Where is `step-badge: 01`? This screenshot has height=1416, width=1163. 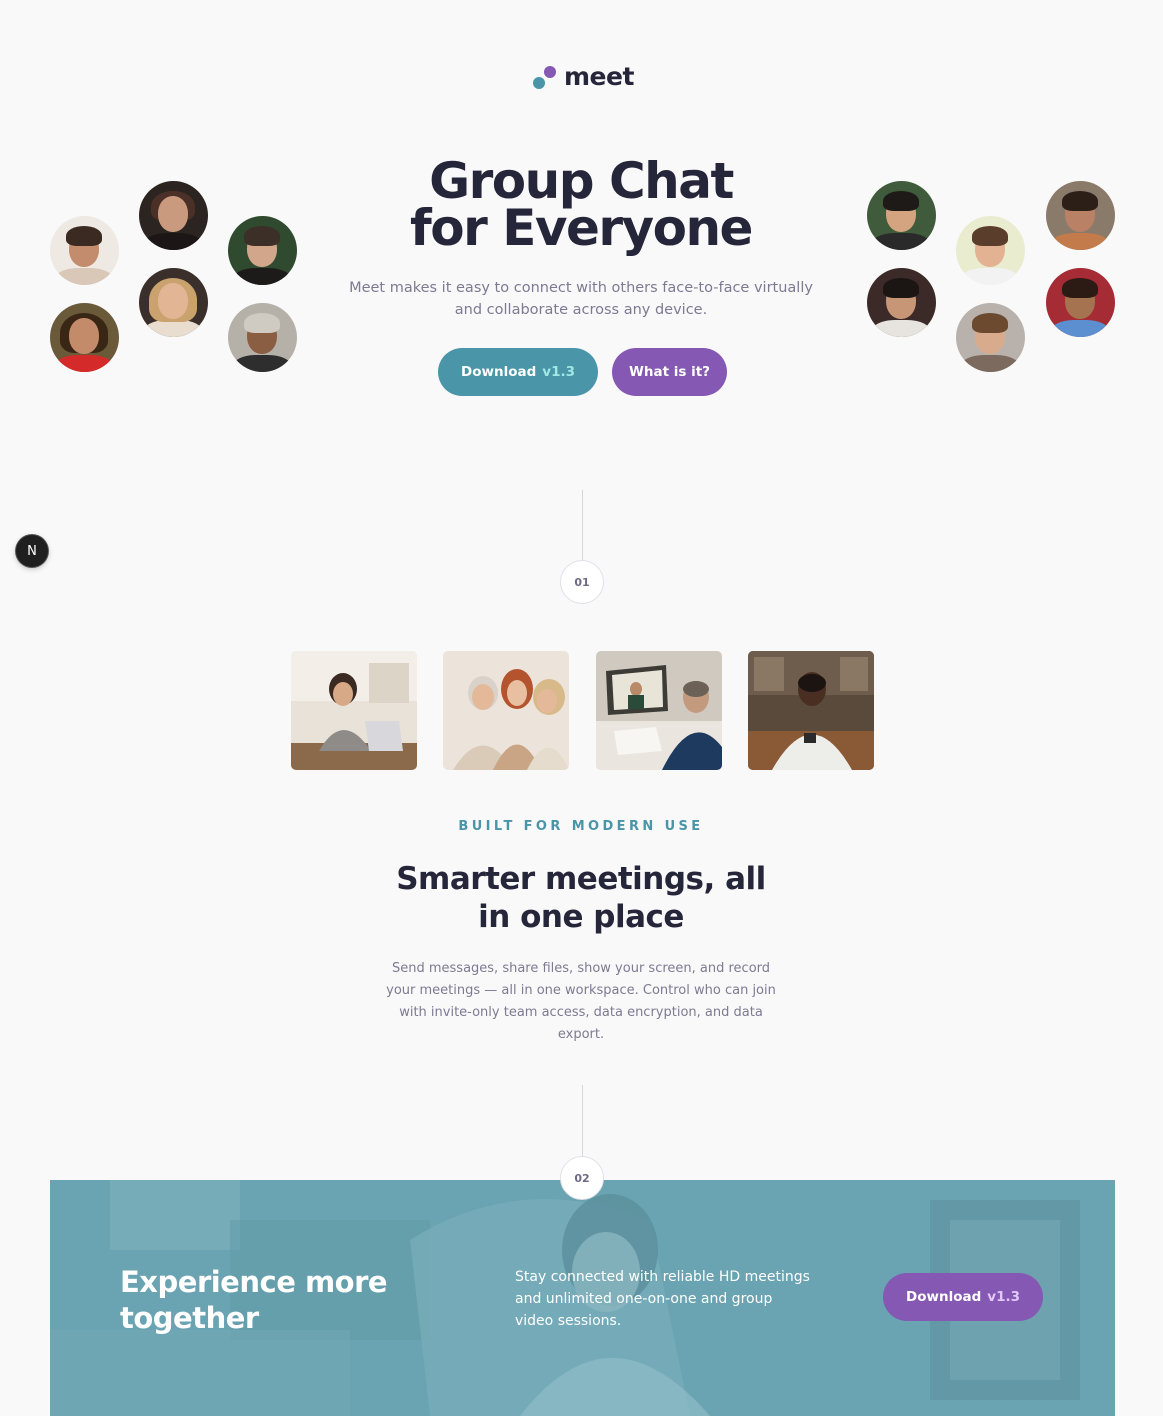 step-badge: 01 is located at coordinates (582, 582).